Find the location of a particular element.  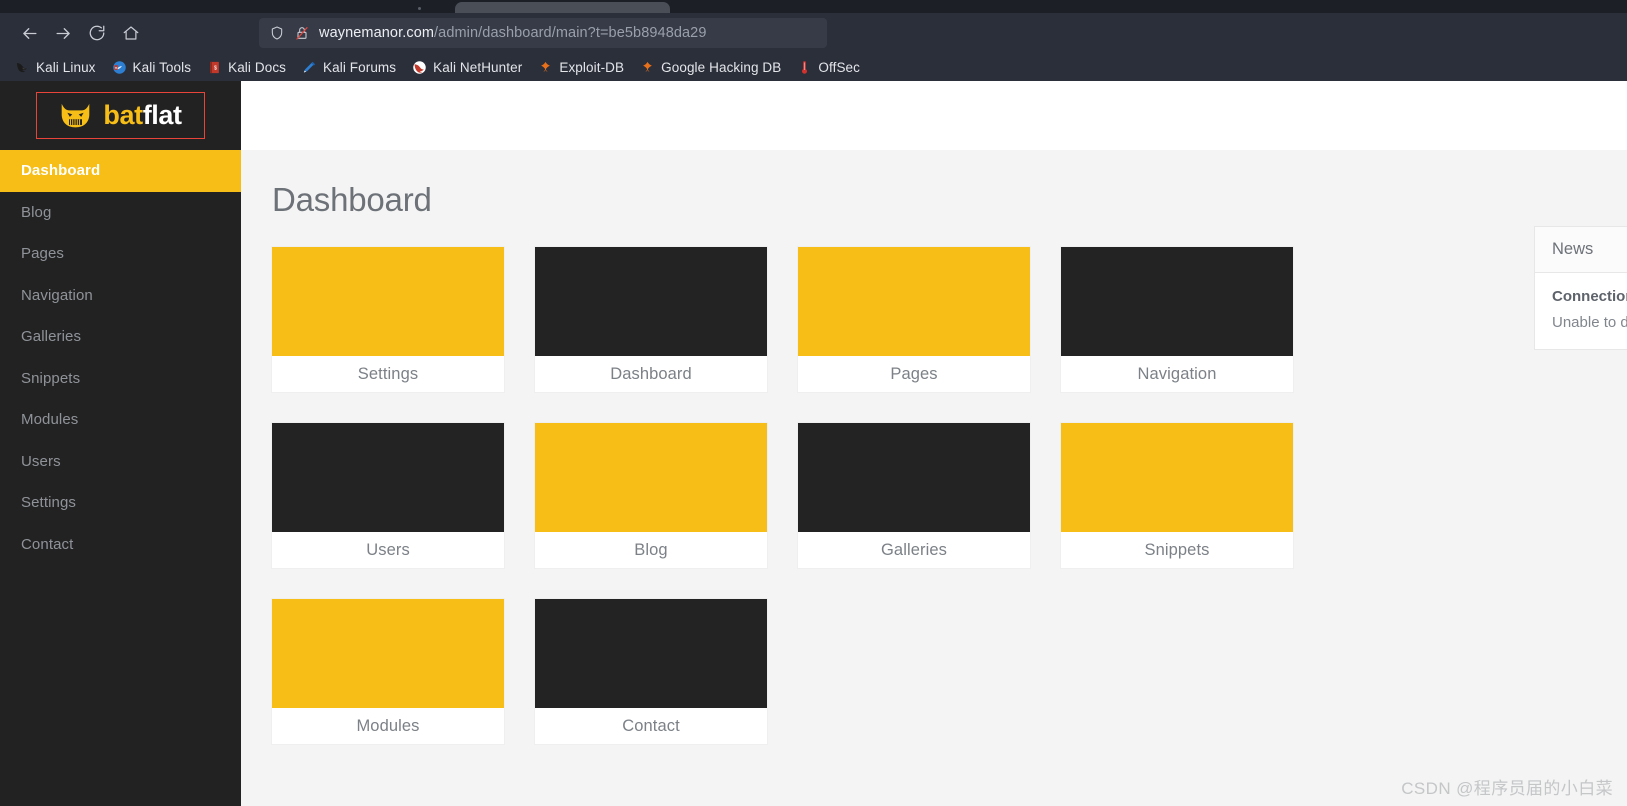

sidebar-item-label: Blog is located at coordinates (36, 212).